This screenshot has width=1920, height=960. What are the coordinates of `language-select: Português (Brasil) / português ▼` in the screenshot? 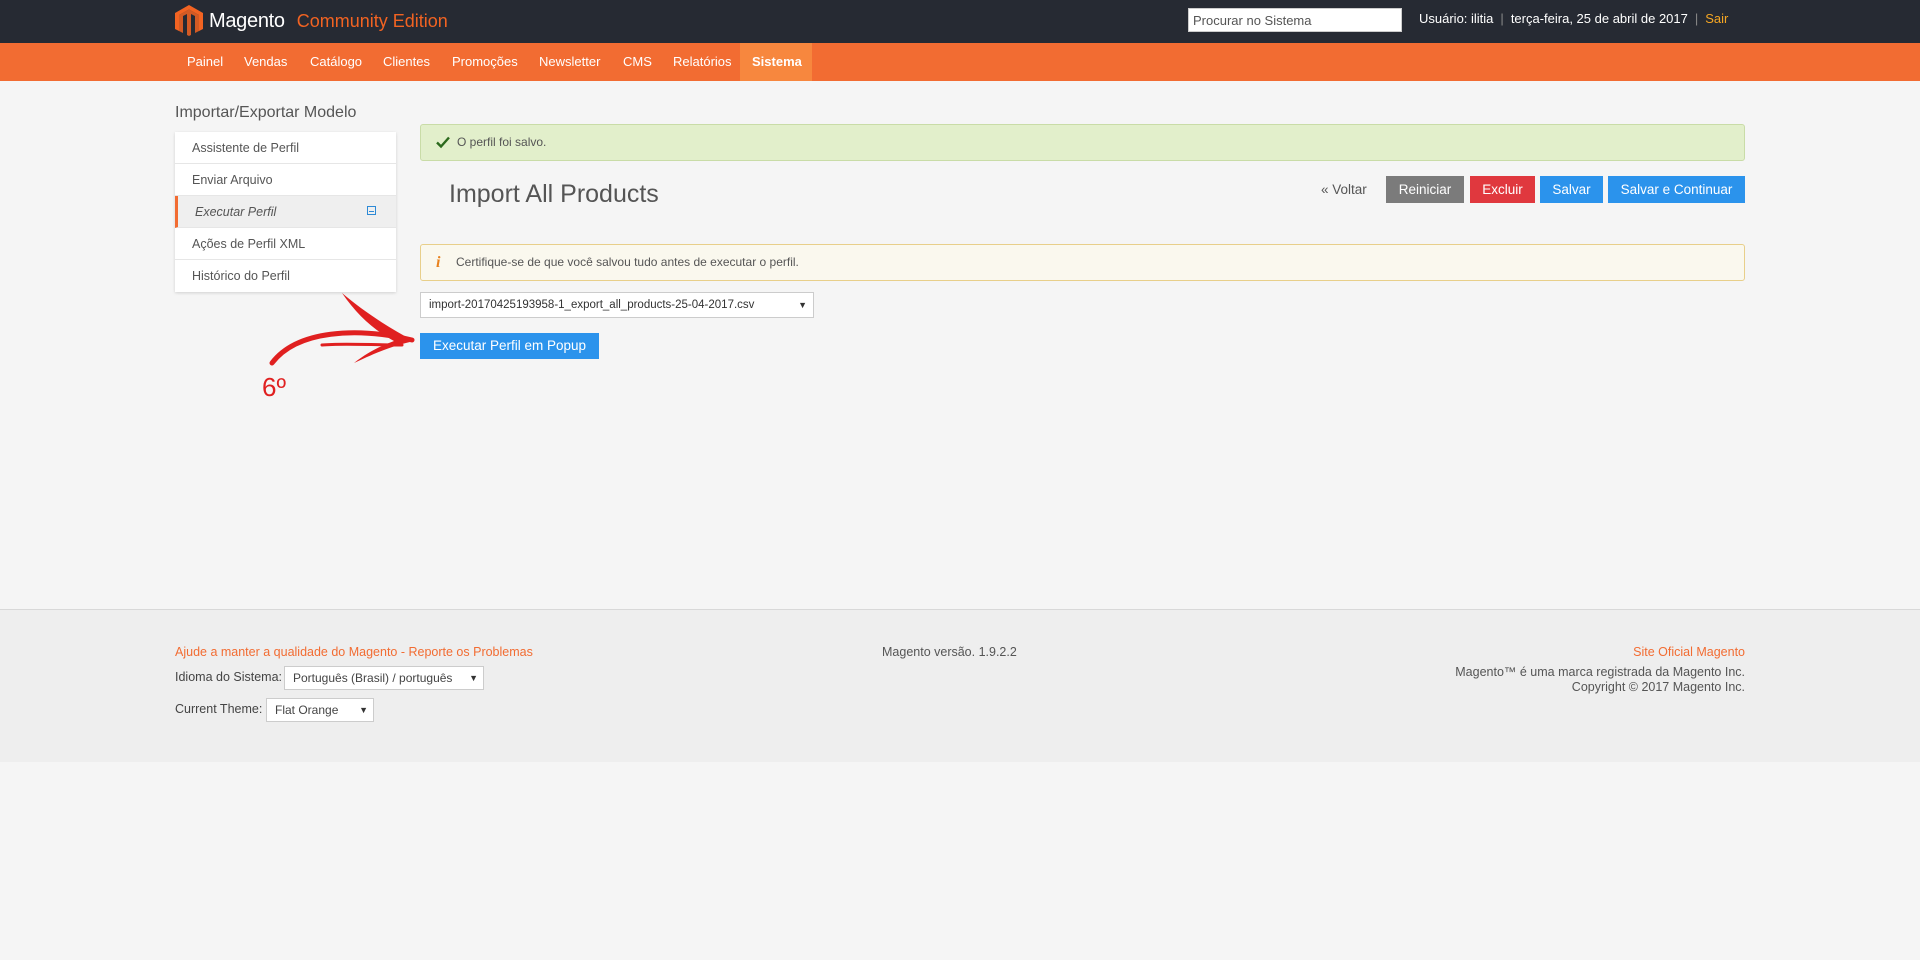 It's located at (384, 678).